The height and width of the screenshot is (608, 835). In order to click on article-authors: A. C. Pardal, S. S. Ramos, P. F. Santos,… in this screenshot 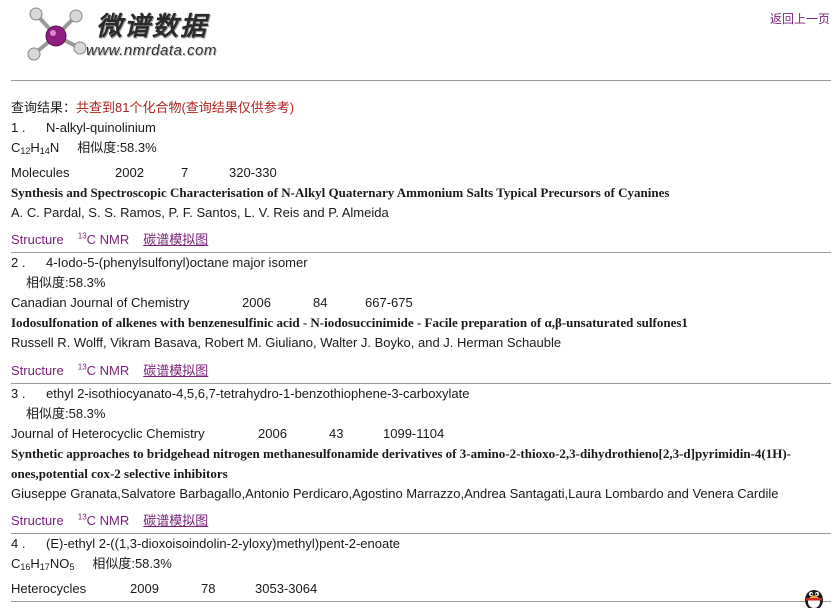, I will do `click(200, 212)`.